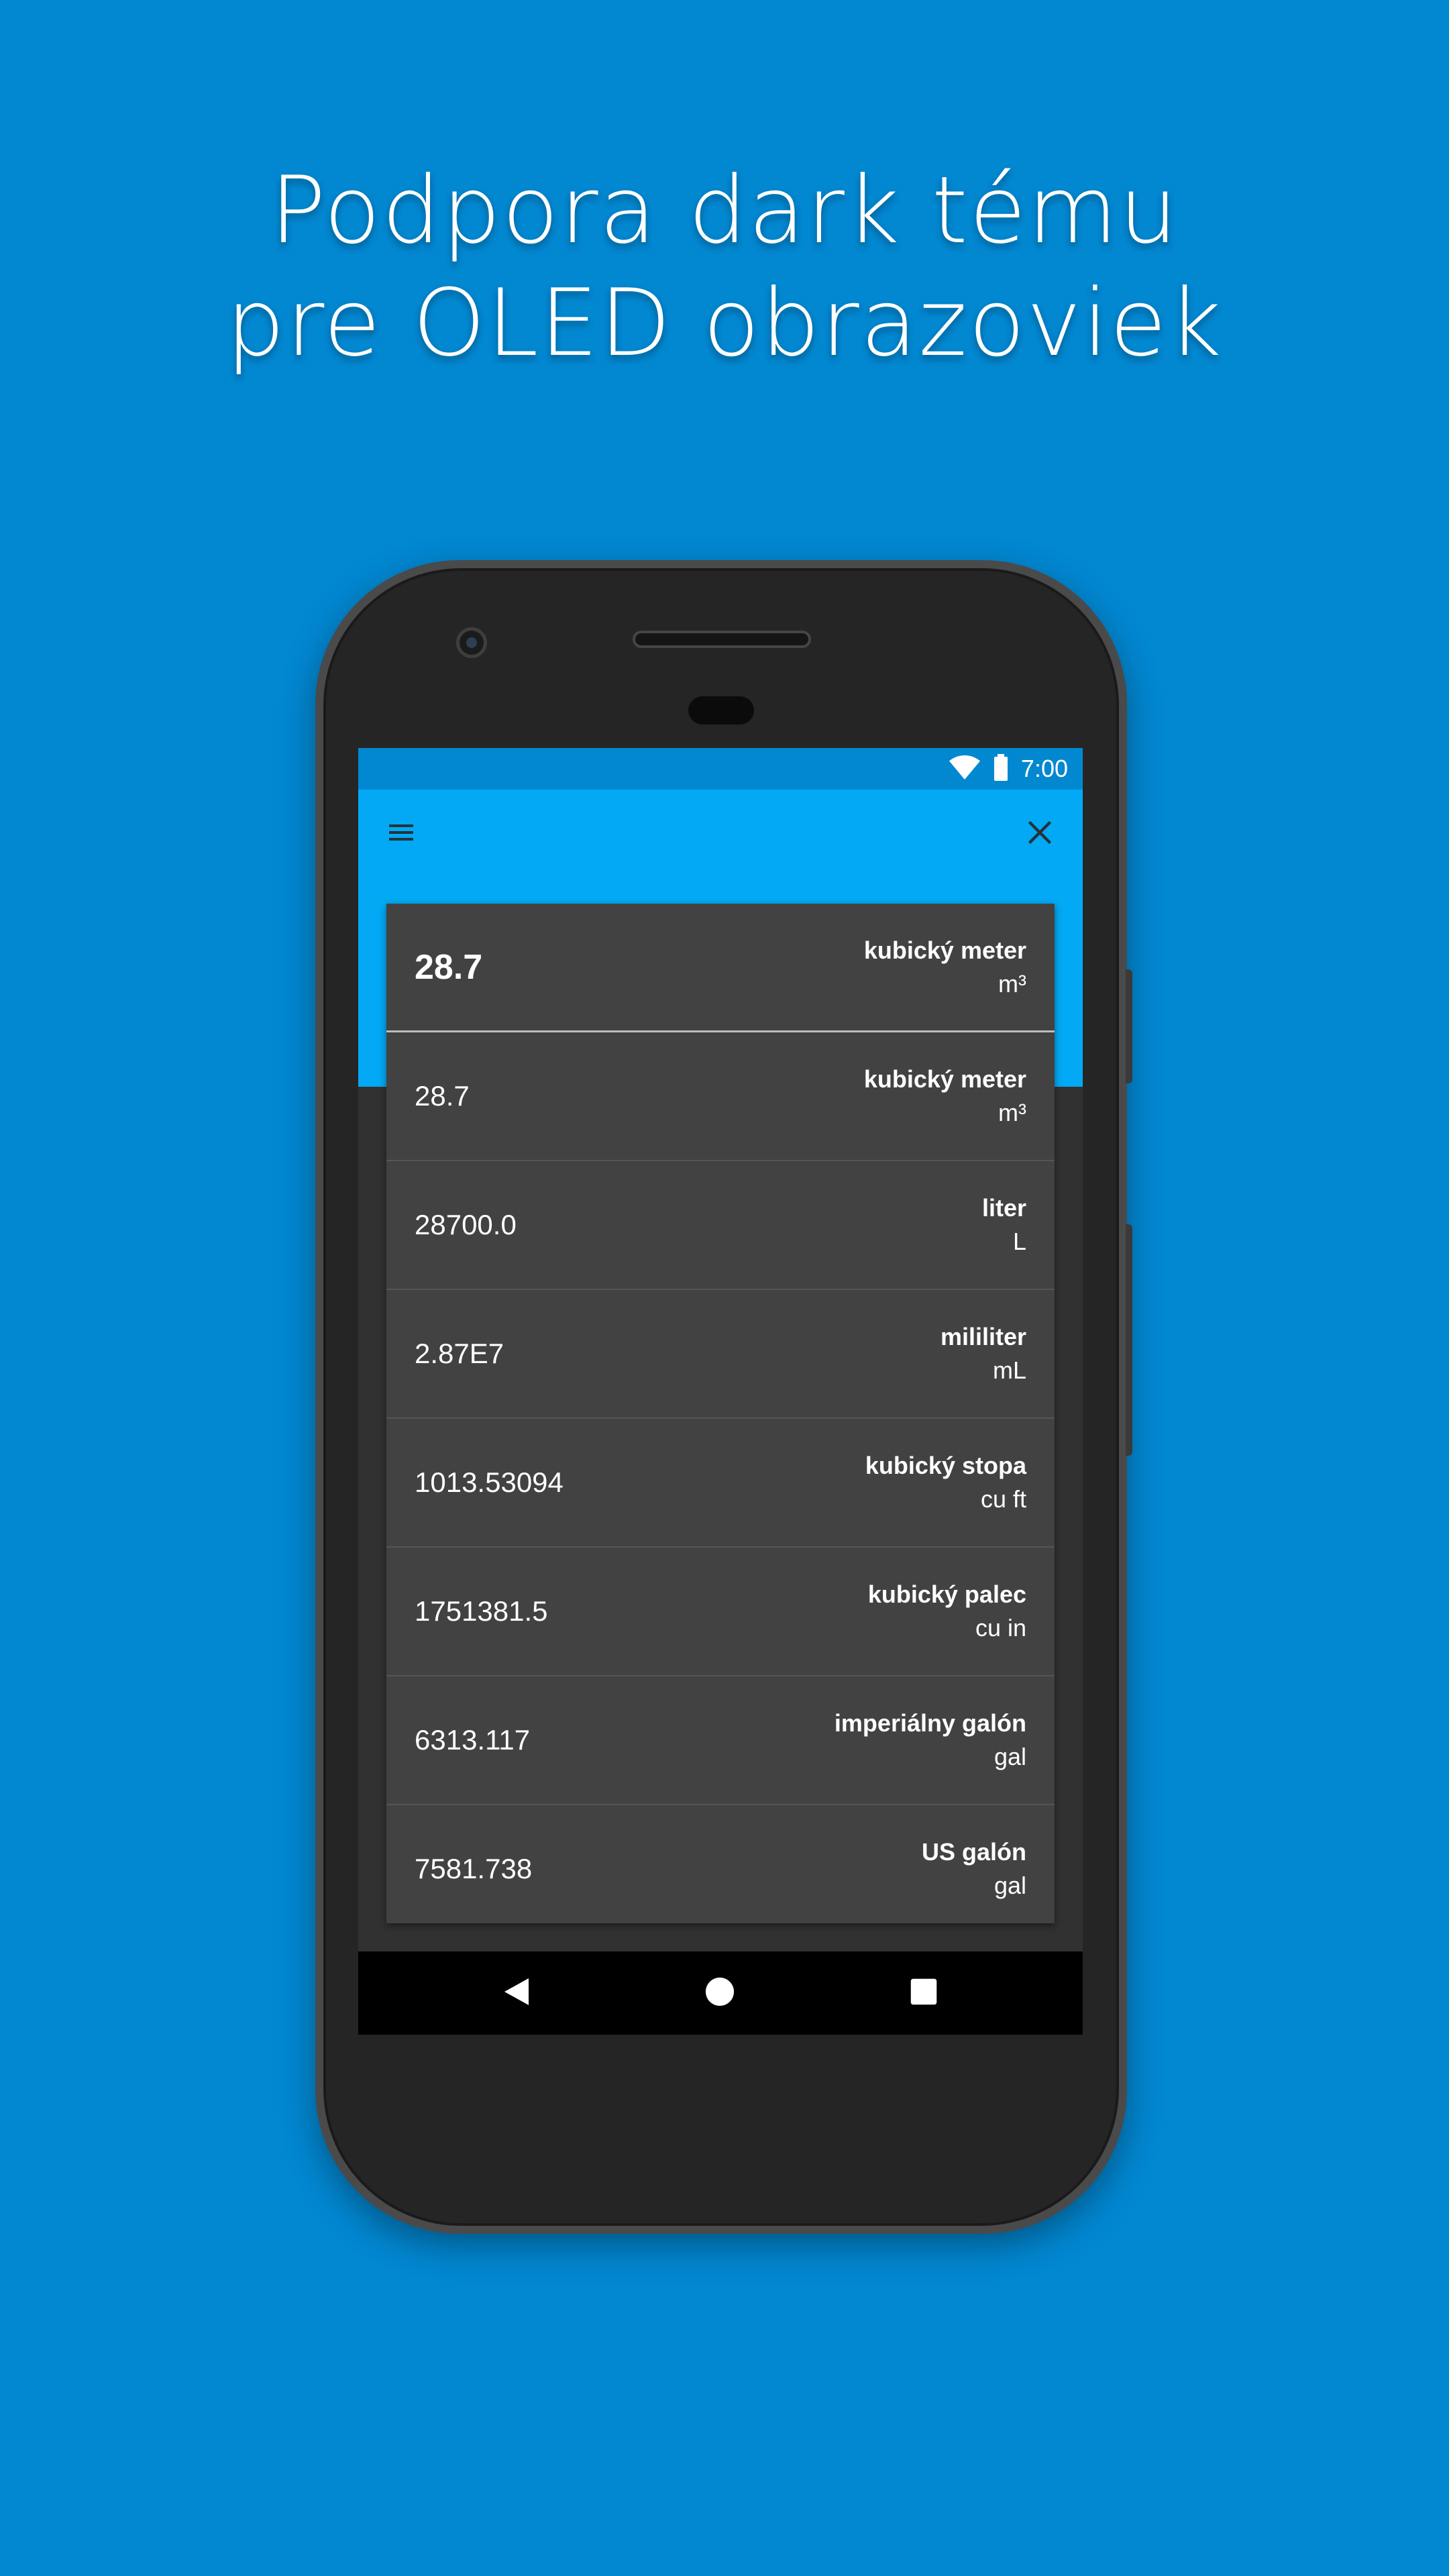 Image resolution: width=1449 pixels, height=2576 pixels. I want to click on result-unit: kubický palec cu in, so click(947, 1611).